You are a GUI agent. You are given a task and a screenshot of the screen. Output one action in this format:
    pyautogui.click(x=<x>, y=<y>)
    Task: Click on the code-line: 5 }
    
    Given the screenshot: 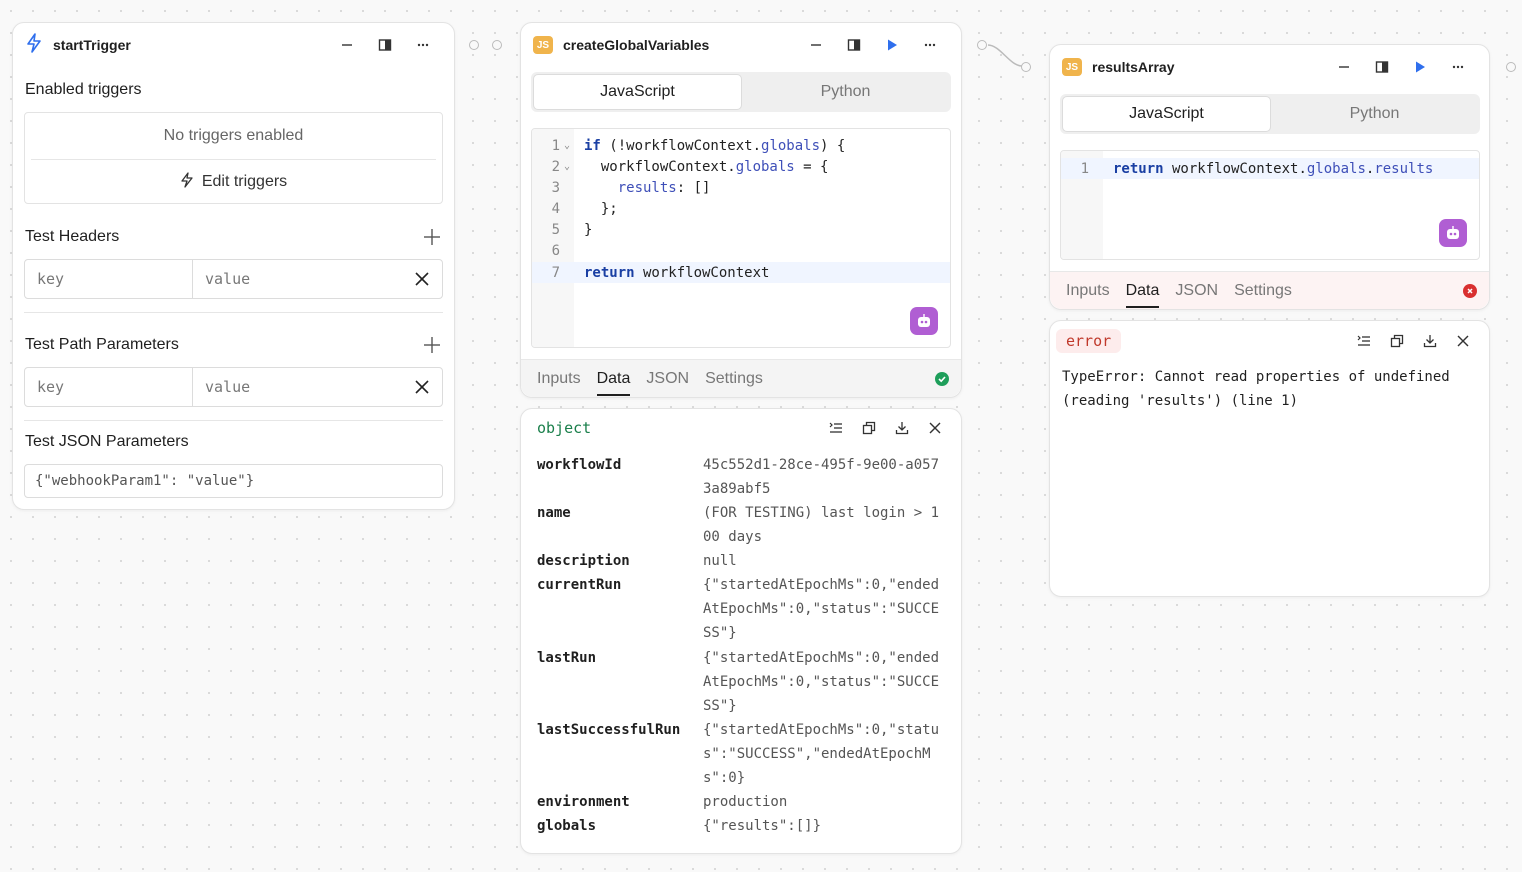 What is the action you would take?
    pyautogui.click(x=572, y=229)
    